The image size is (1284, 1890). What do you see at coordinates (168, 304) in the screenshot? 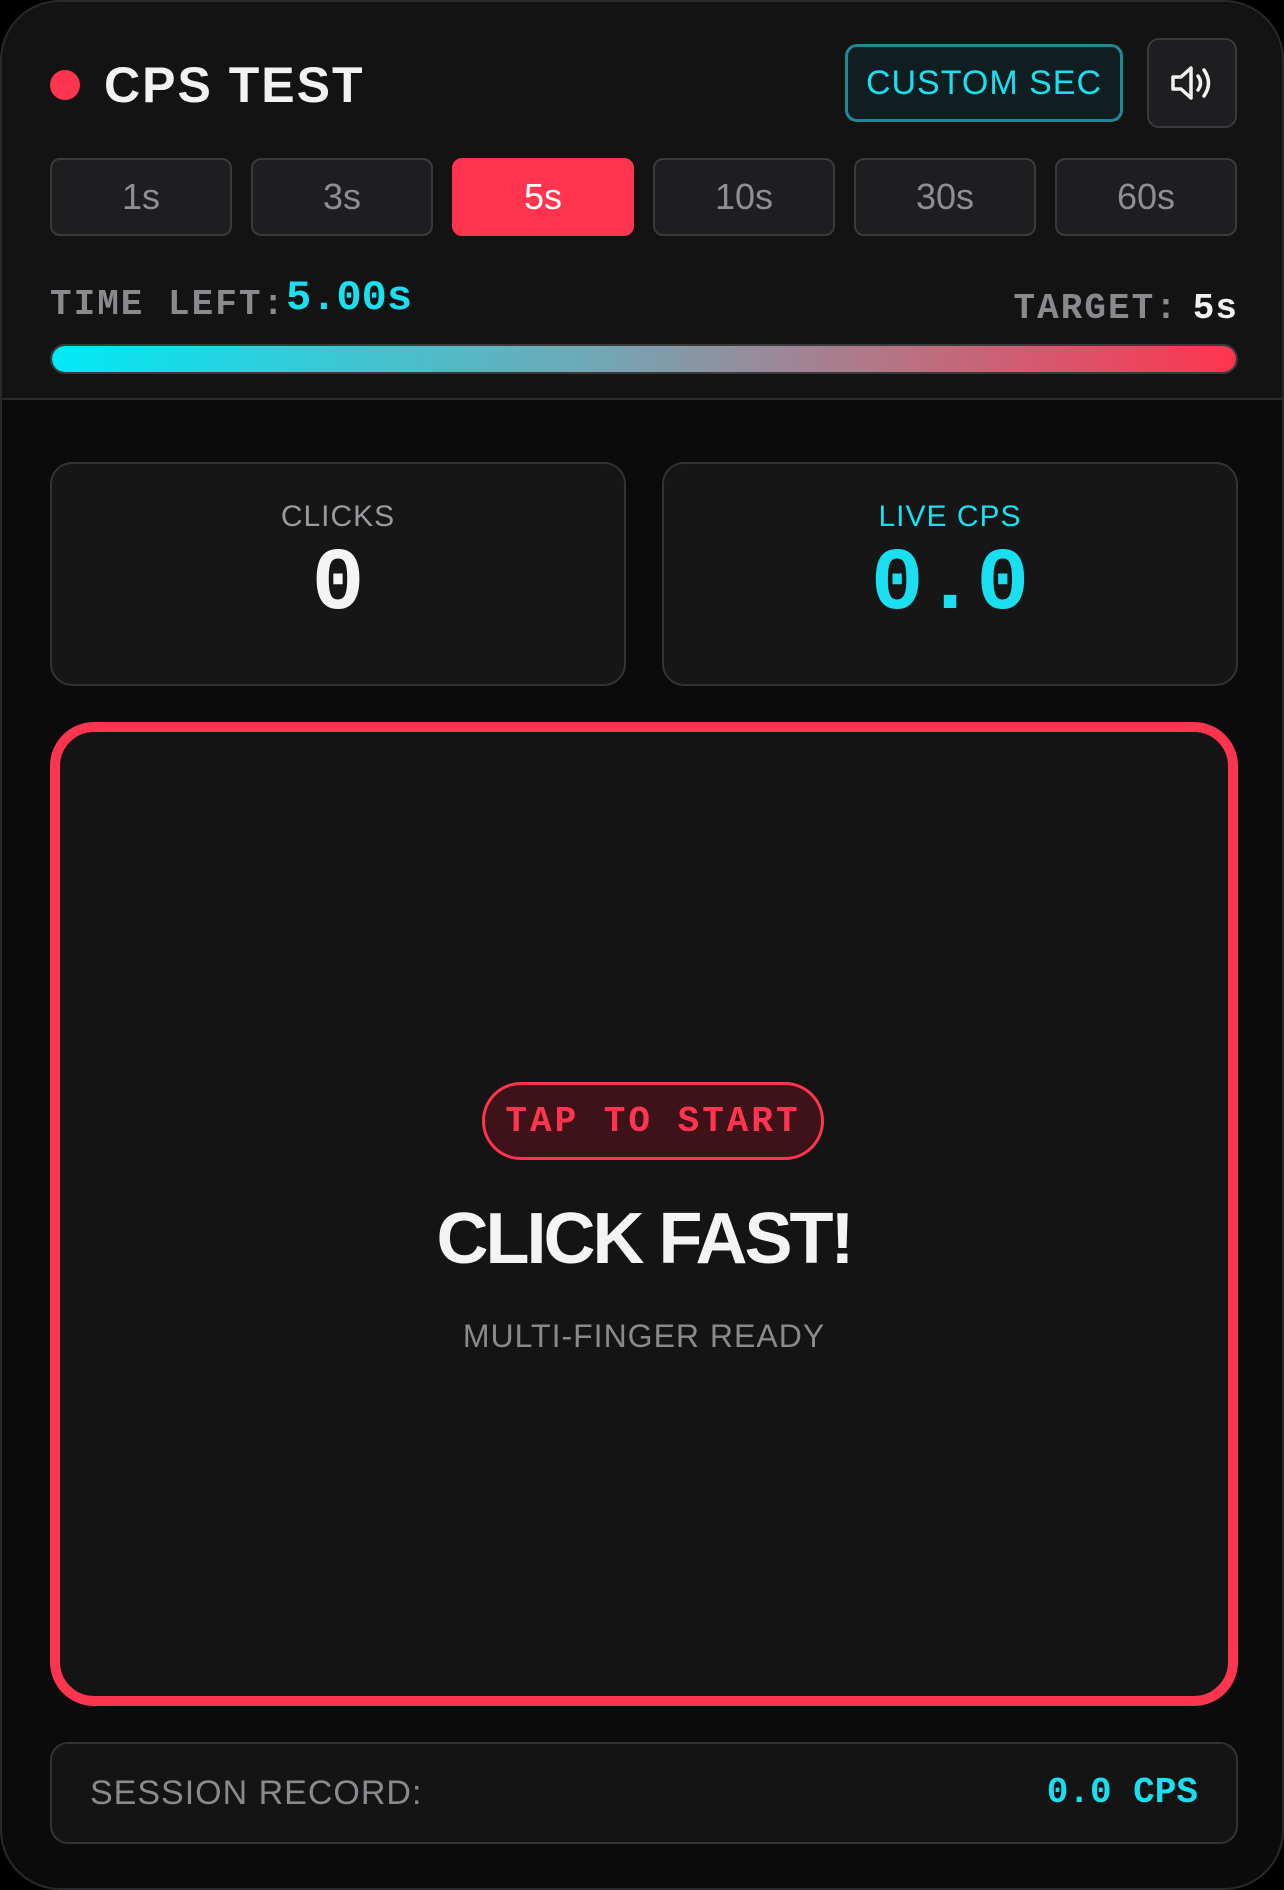
I see `time-left-label: TIME LEFT:` at bounding box center [168, 304].